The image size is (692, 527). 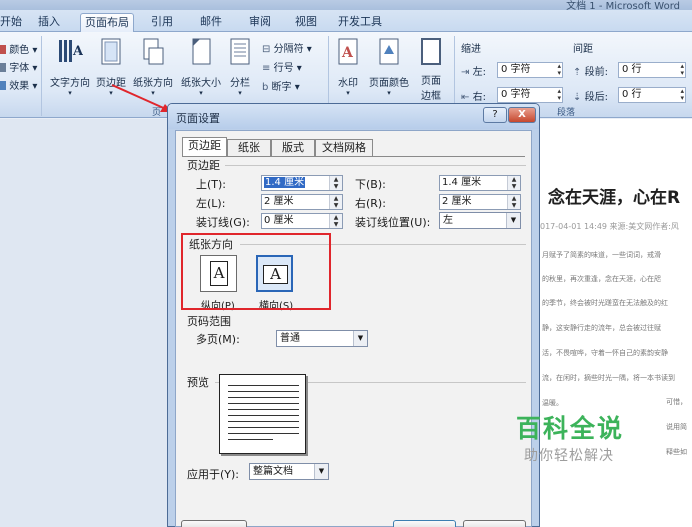 What do you see at coordinates (495, 115) in the screenshot?
I see `help-button: ?` at bounding box center [495, 115].